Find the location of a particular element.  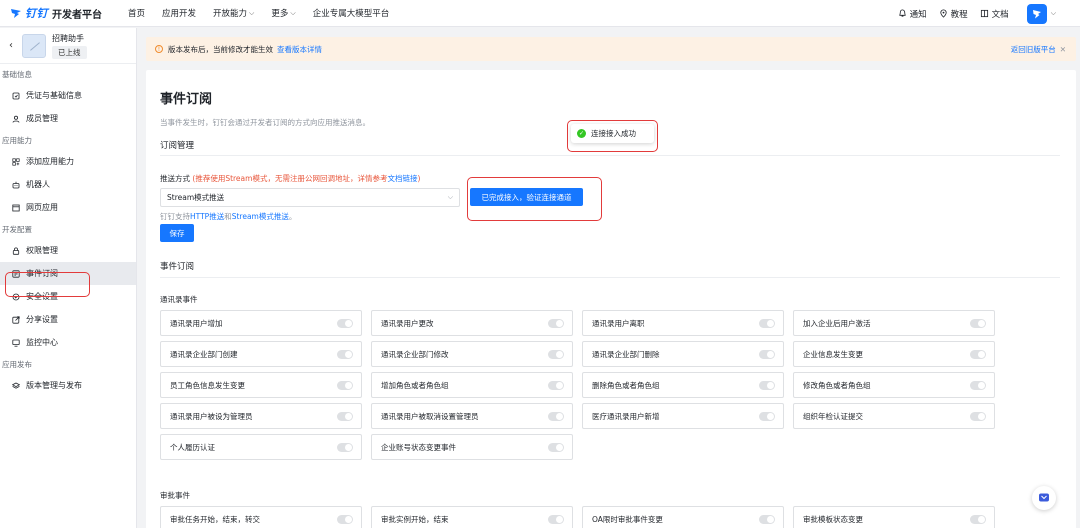

event-label: 个人履历认证 is located at coordinates (192, 447).